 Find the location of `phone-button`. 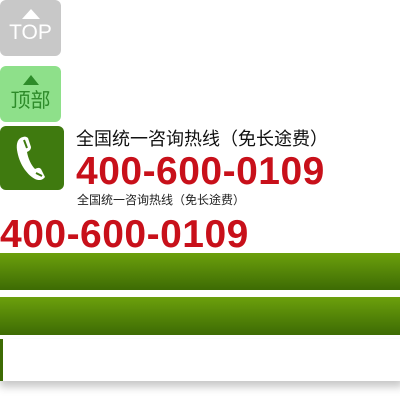

phone-button is located at coordinates (32, 158).